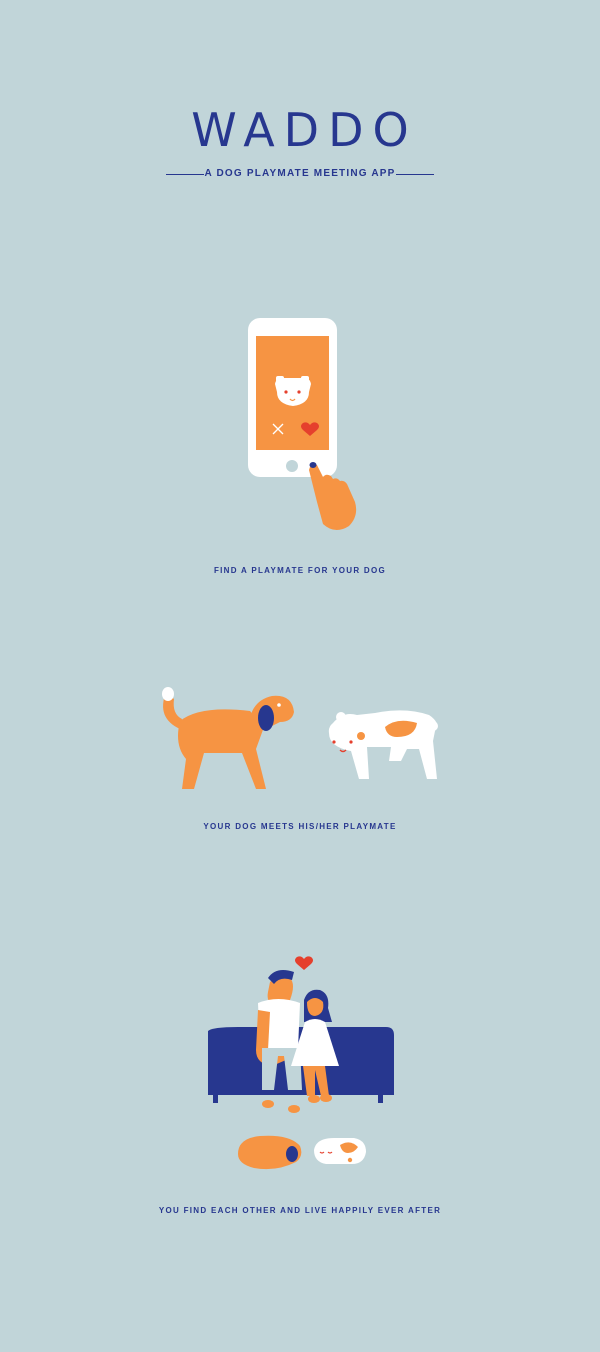  Describe the element at coordinates (340, 1151) in the screenshot. I see `sleeping-white-bulldog-icon` at that location.